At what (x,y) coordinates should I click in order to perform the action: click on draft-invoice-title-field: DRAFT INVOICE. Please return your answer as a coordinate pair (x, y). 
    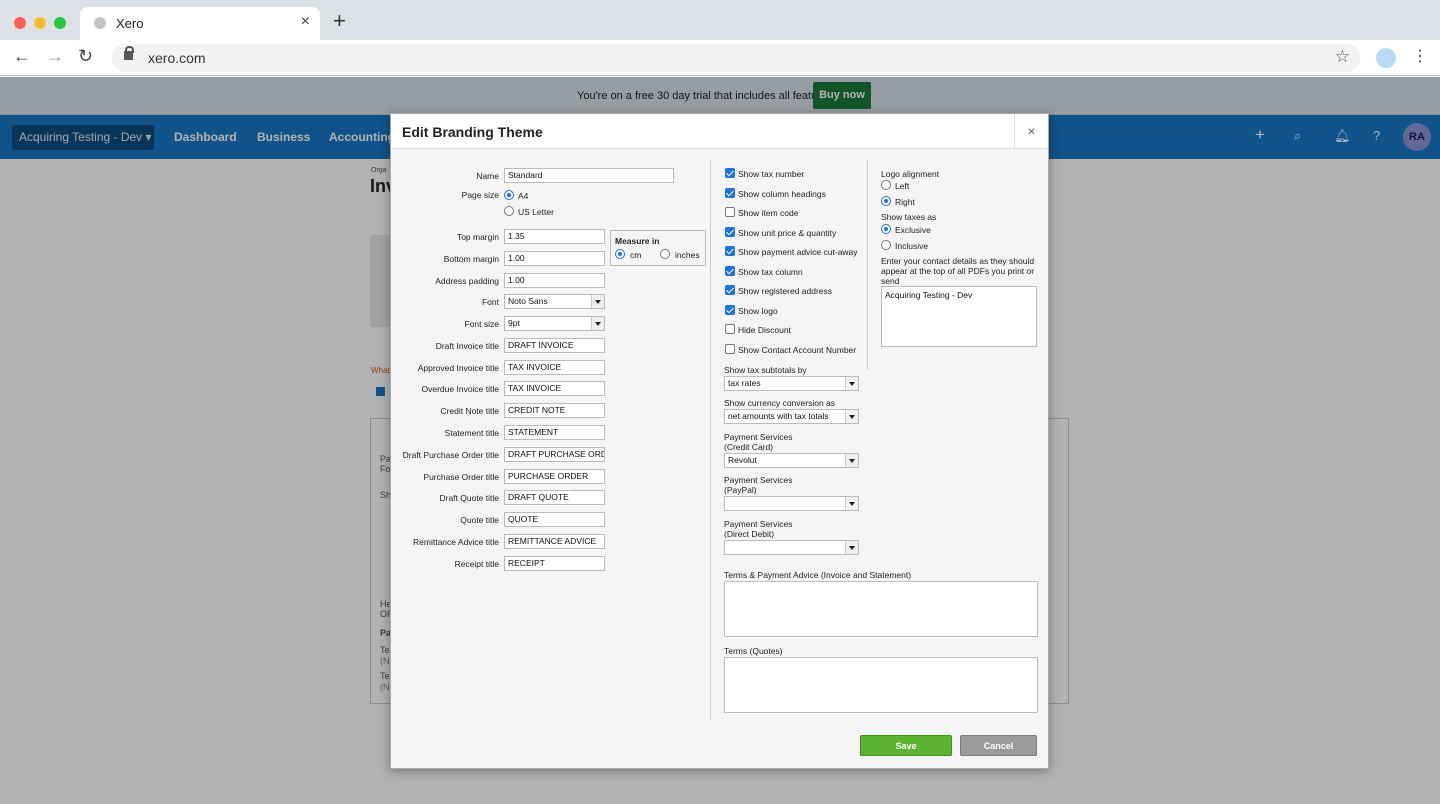
    Looking at the image, I should click on (554, 345).